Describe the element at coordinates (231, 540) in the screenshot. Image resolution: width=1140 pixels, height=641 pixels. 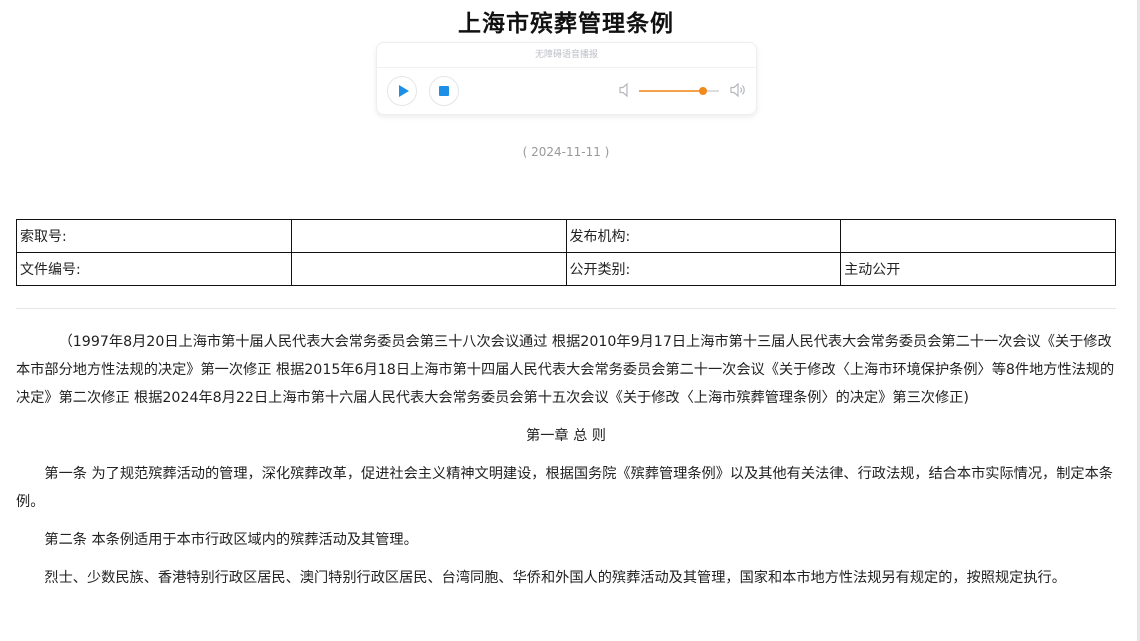
I see `article-paragraph: 第二条 本条例适用于本市行政区域内的殡葬活动及其管理。` at that location.